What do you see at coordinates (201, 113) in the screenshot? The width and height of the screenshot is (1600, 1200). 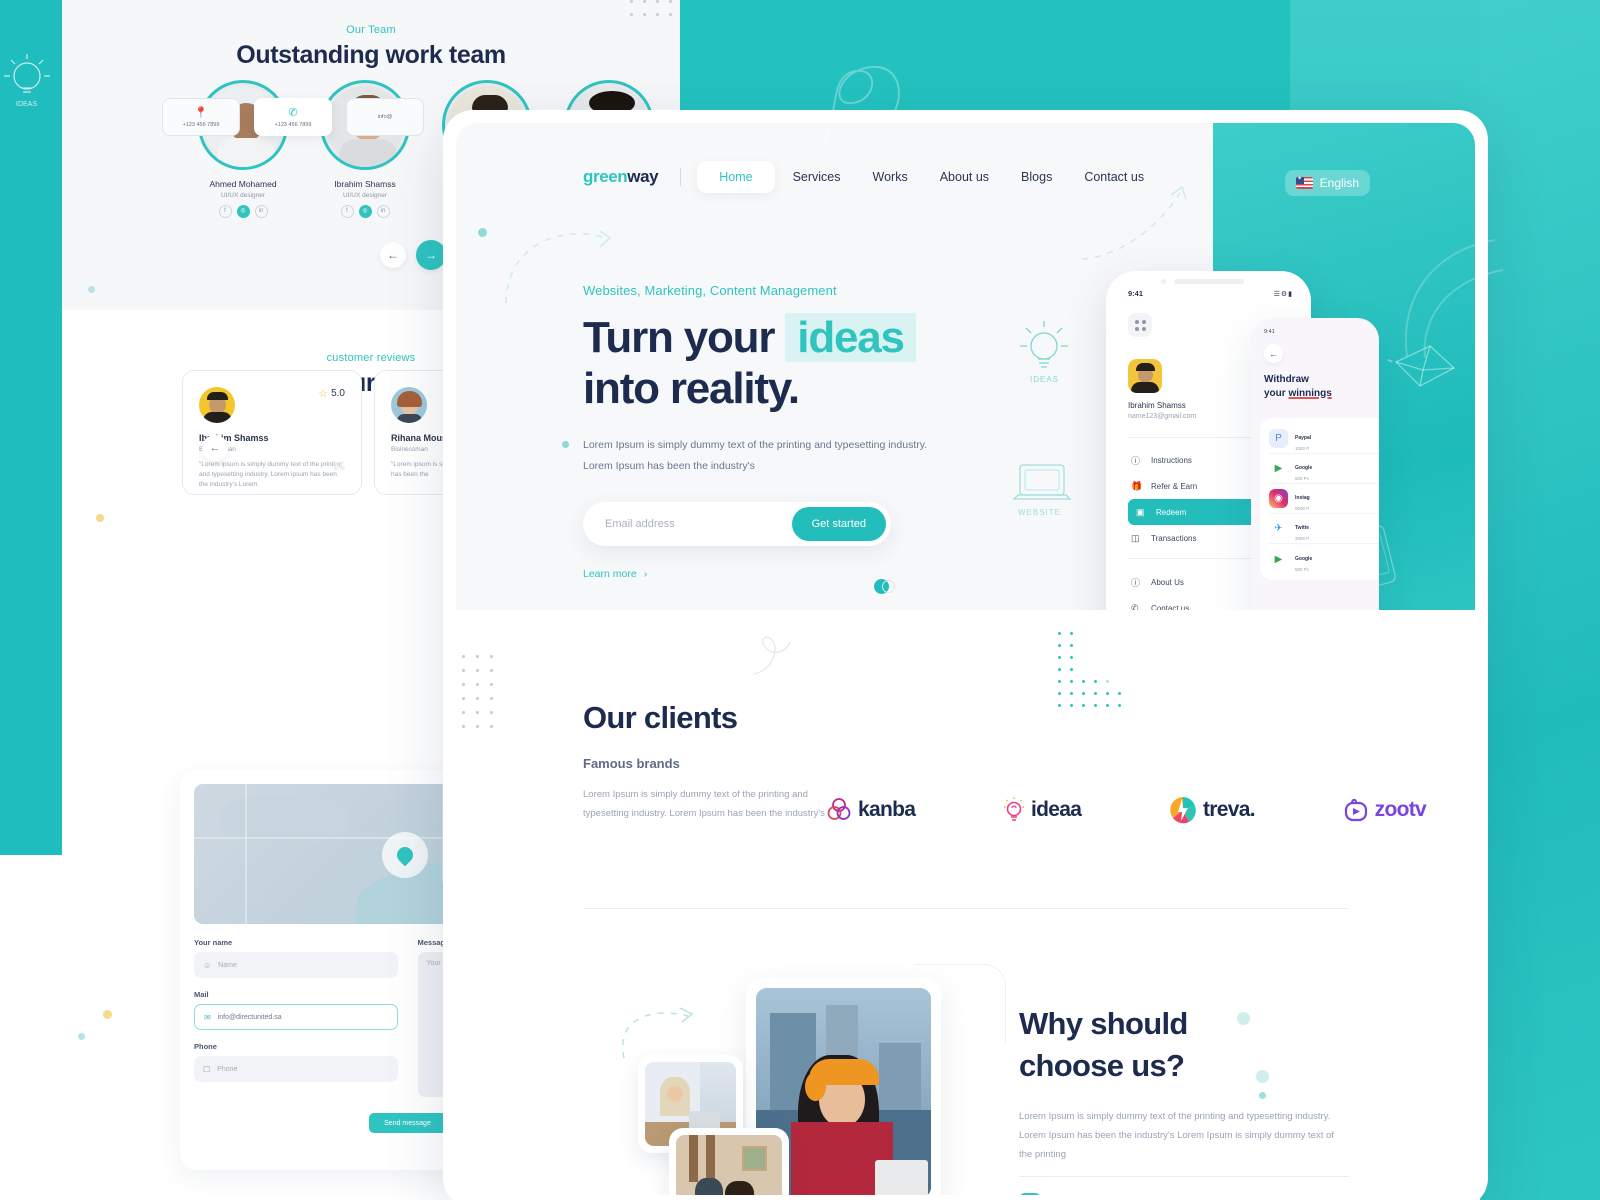 I see `location-pin-icon: 📍` at bounding box center [201, 113].